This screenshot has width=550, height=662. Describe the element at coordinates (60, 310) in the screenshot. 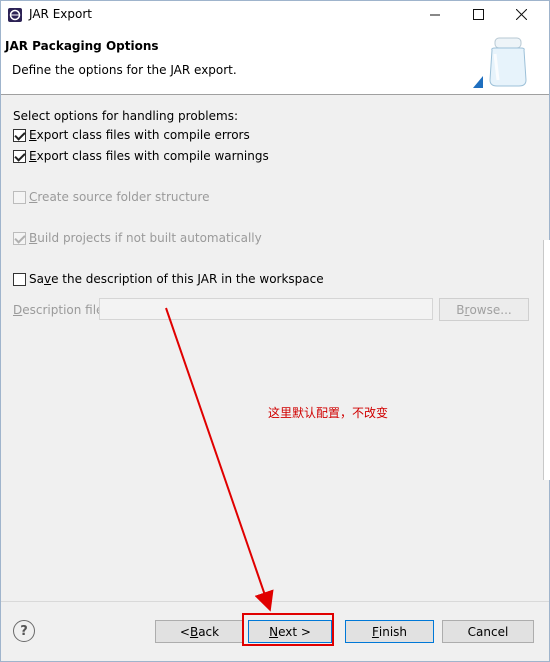

I see `description-file-label: Description file:` at that location.